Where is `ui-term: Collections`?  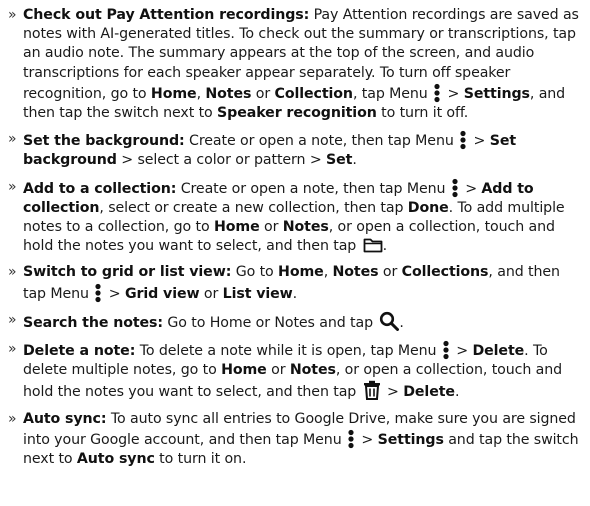 ui-term: Collections is located at coordinates (445, 272).